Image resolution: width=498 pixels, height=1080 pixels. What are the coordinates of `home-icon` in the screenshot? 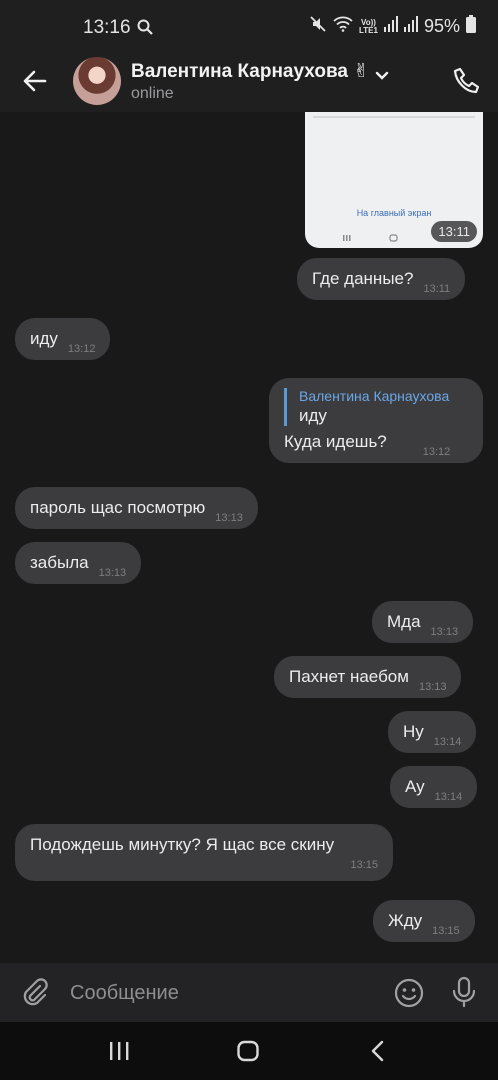 It's located at (248, 1053).